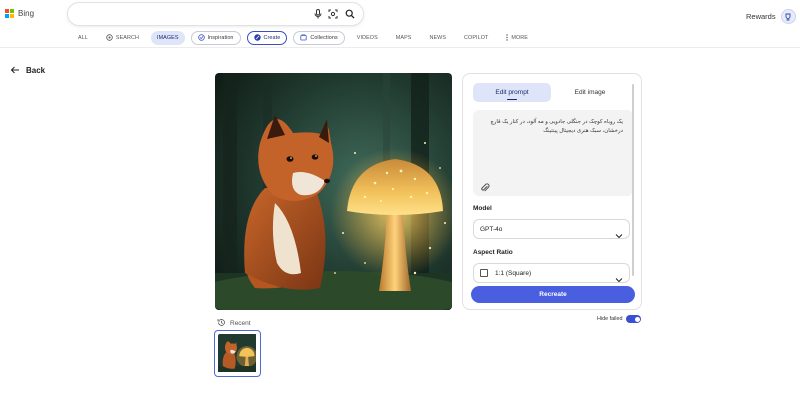 The image size is (800, 395). I want to click on bing-logo: Bing, so click(19, 13).